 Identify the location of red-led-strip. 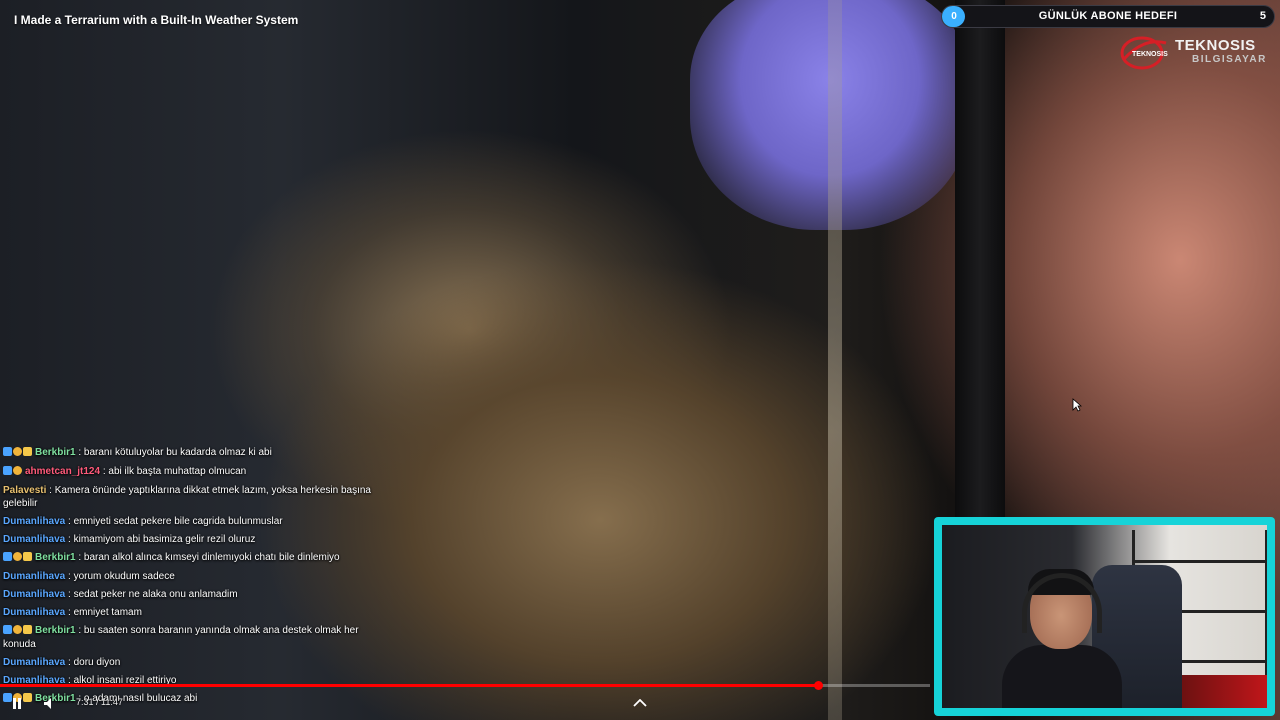
(1224, 691).